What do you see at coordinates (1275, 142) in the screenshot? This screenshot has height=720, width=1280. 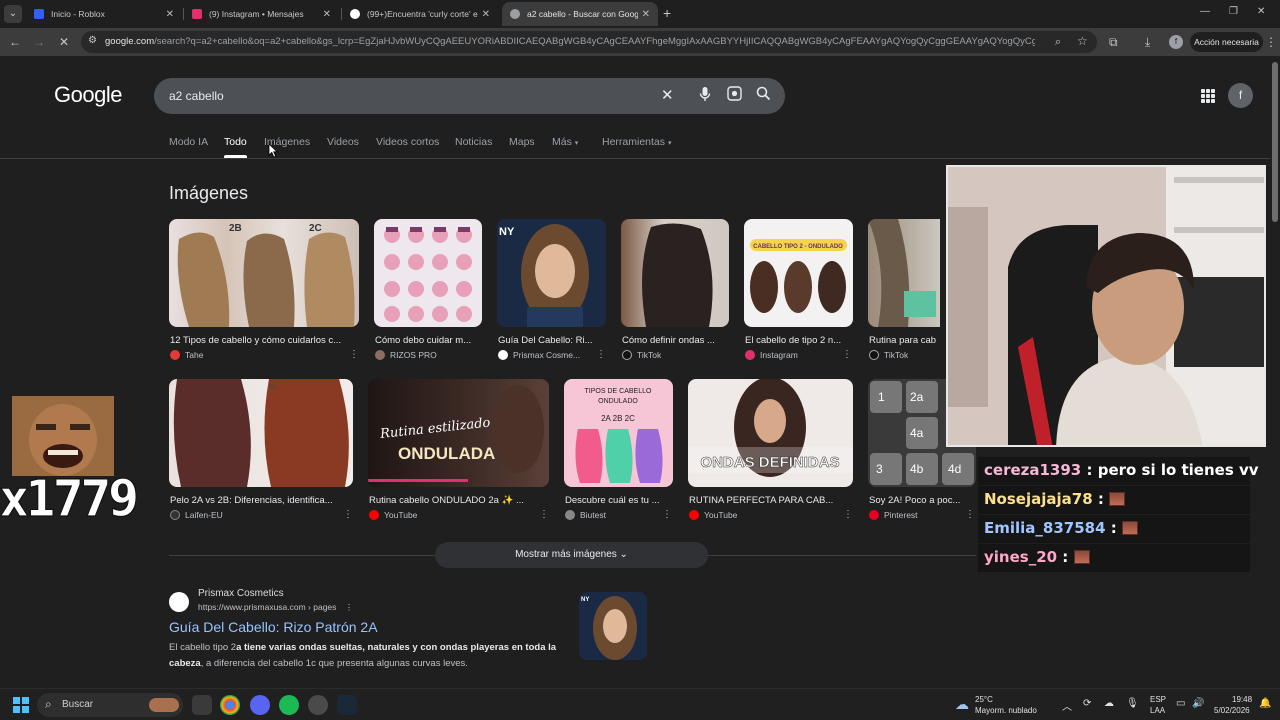 I see `scrollbar-thumb` at bounding box center [1275, 142].